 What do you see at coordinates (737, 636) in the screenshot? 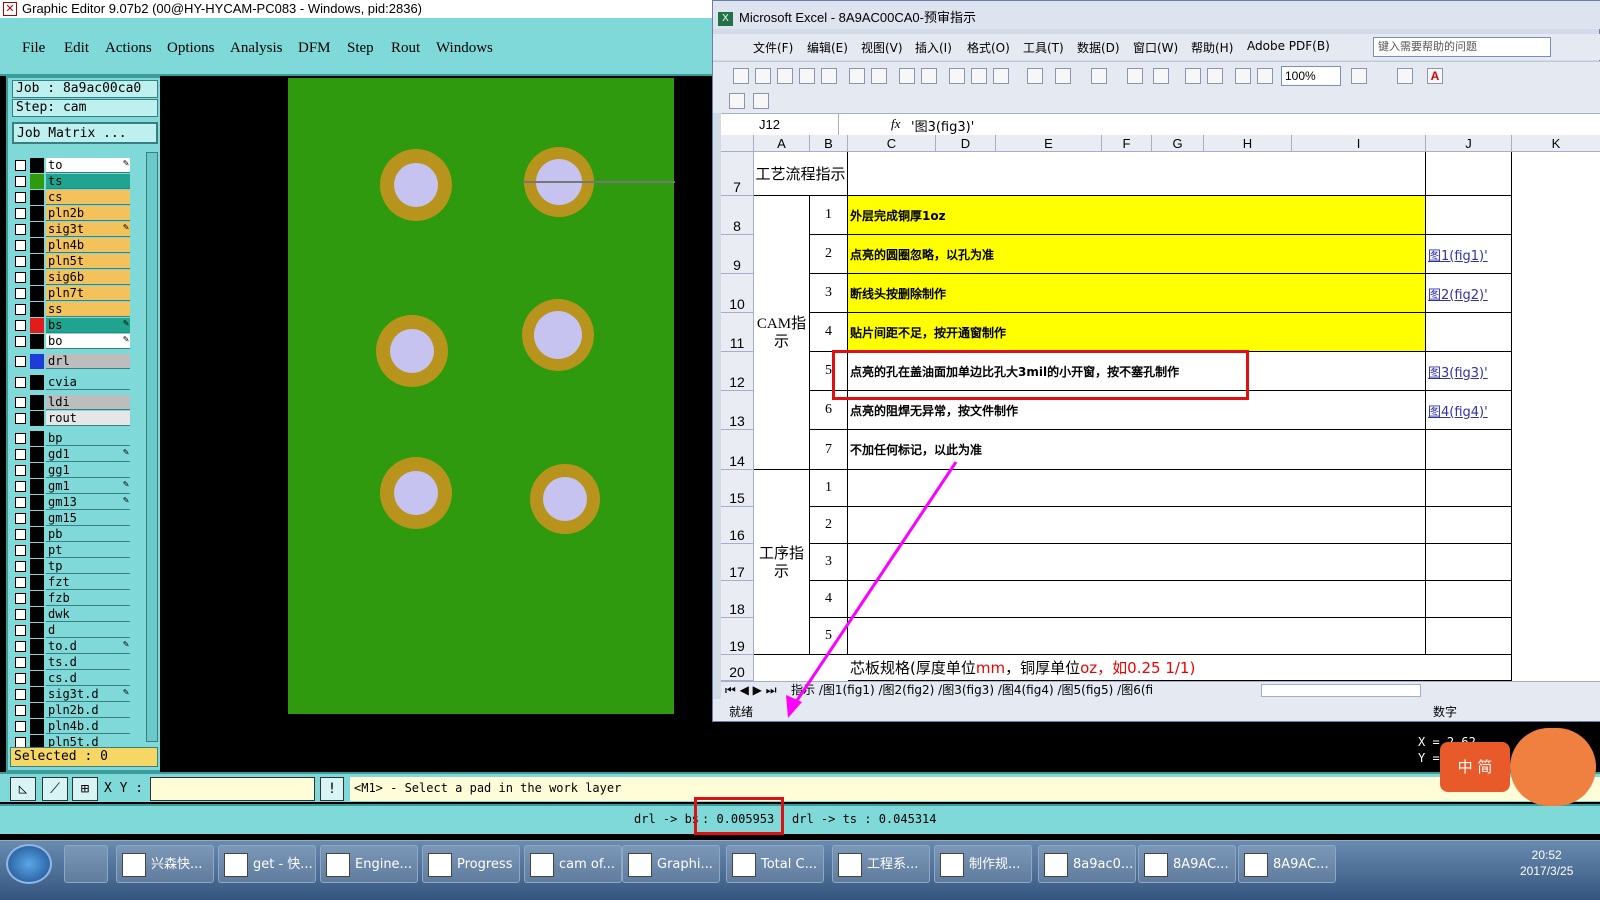
I see `row-header: 19` at bounding box center [737, 636].